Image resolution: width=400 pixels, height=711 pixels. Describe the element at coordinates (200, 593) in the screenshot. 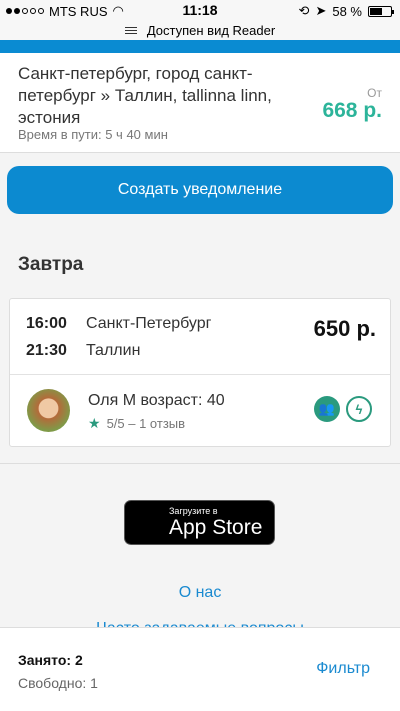

I see `about-link: О нас` at that location.